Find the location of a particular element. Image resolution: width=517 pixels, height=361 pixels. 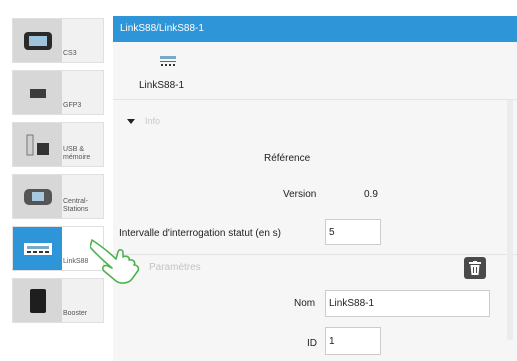

sidebar-item-central-stations: Central-Stations is located at coordinates (58, 196).